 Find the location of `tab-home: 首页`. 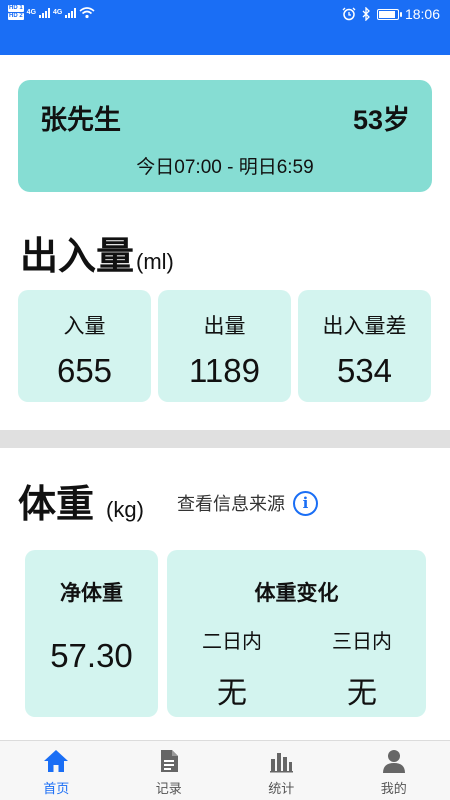

tab-home: 首页 is located at coordinates (56, 770).